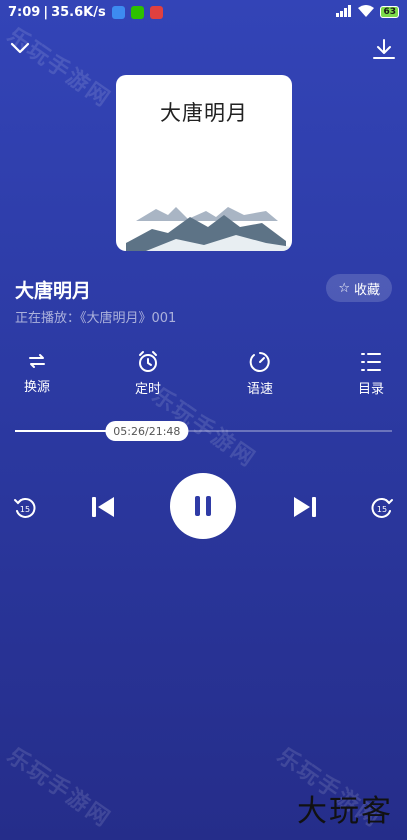 The height and width of the screenshot is (840, 407). What do you see at coordinates (148, 361) in the screenshot?
I see `alarm-clock-icon` at bounding box center [148, 361].